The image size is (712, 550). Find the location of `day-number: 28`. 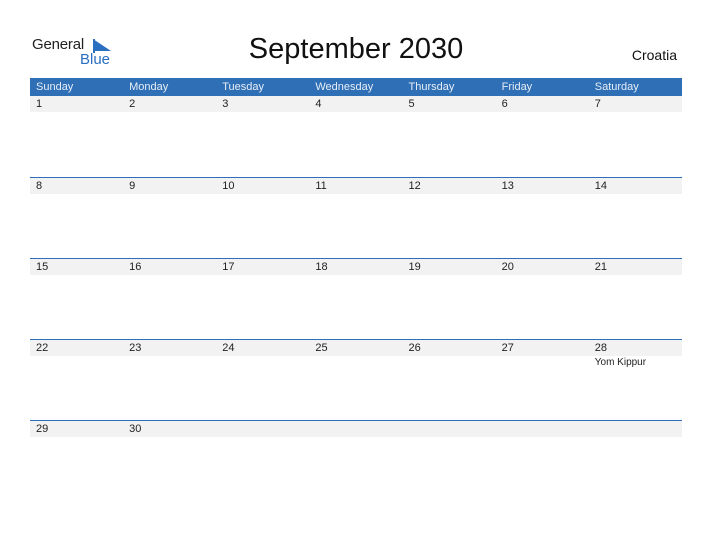

day-number: 28 is located at coordinates (600, 348).